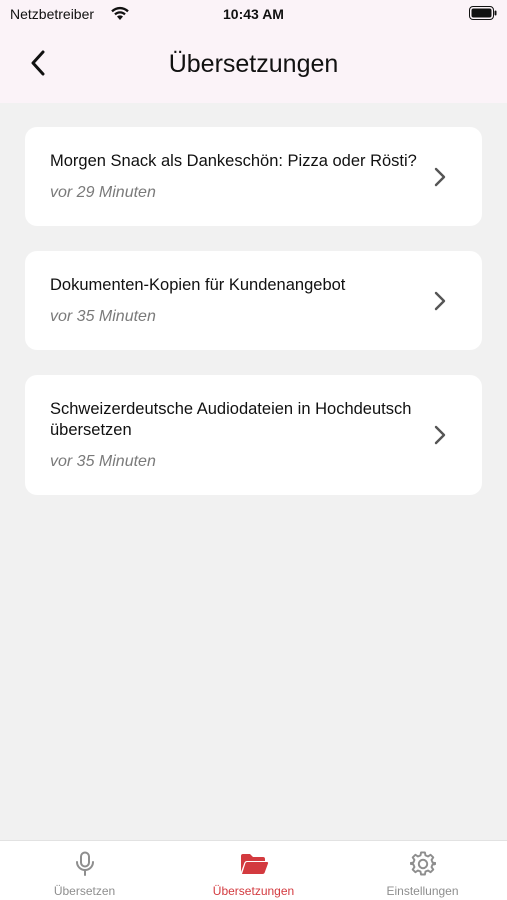 The image size is (507, 900). I want to click on page-title: Übersetzungen, so click(253, 64).